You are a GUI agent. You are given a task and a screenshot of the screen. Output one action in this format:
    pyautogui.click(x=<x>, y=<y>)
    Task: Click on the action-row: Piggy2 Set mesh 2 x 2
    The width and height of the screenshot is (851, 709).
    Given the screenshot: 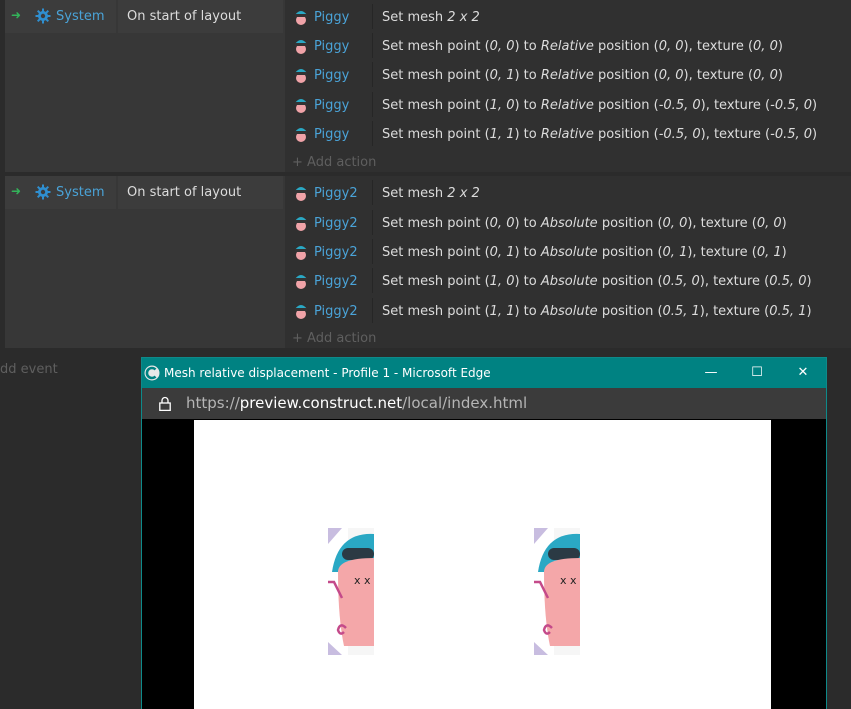 What is the action you would take?
    pyautogui.click(x=568, y=192)
    